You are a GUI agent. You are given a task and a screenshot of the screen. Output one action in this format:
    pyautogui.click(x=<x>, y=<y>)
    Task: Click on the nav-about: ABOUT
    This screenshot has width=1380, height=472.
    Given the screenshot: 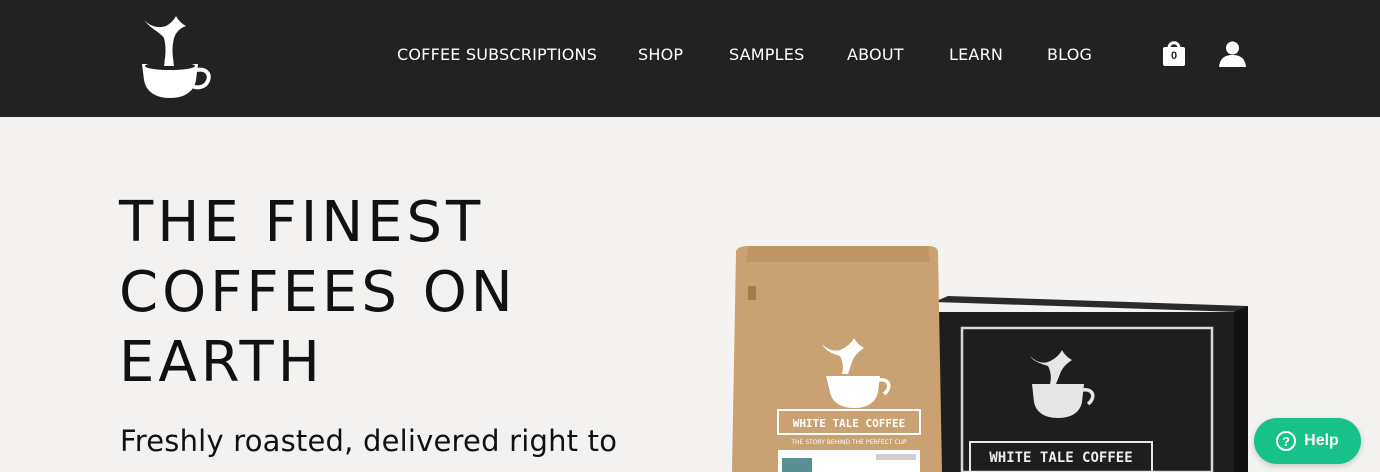 What is the action you would take?
    pyautogui.click(x=875, y=54)
    